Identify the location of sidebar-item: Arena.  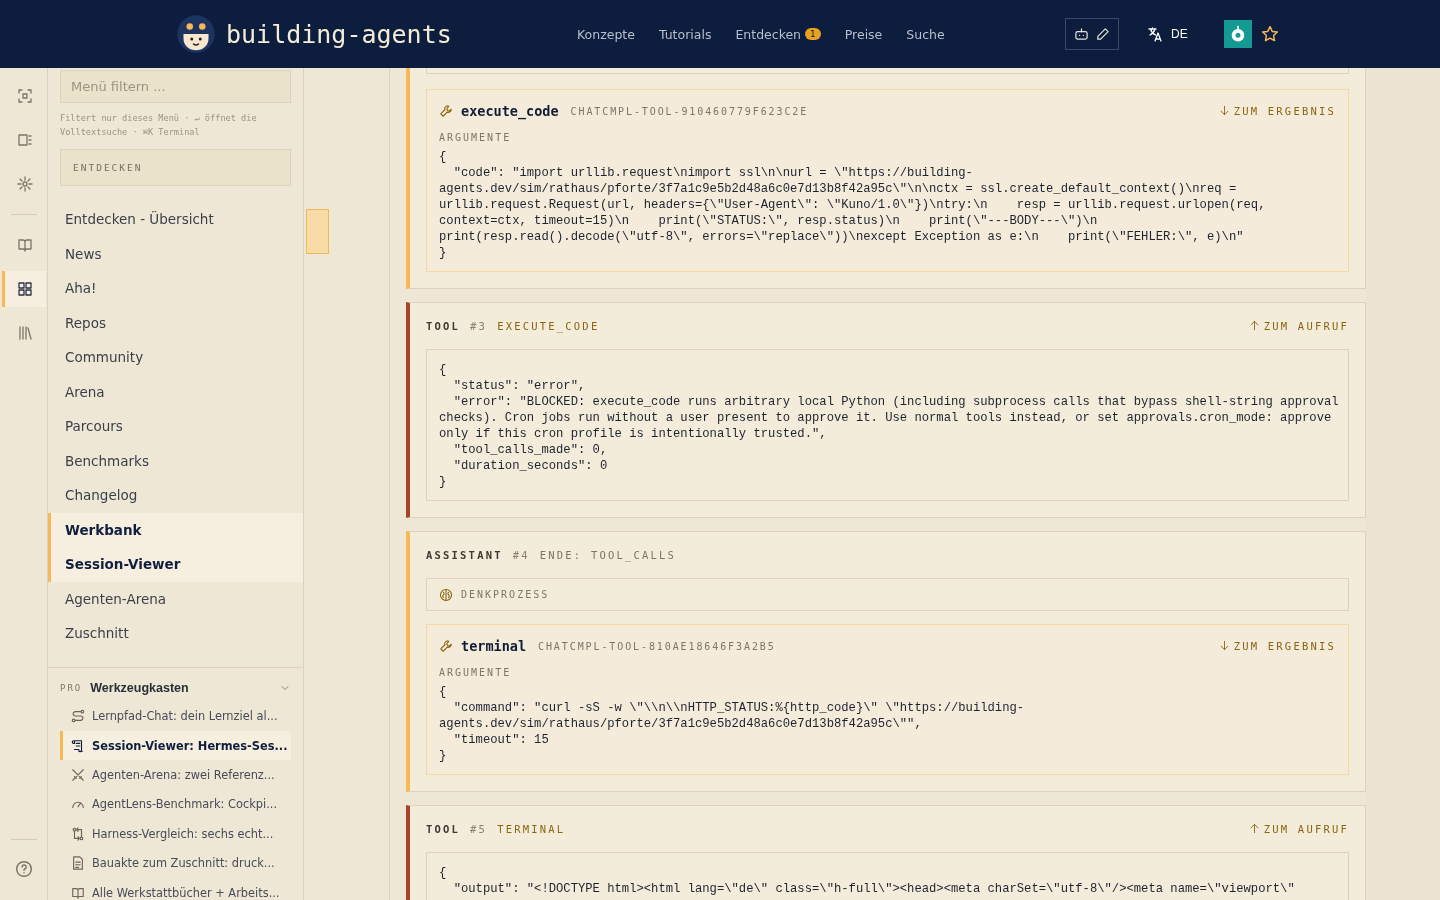
(175, 391).